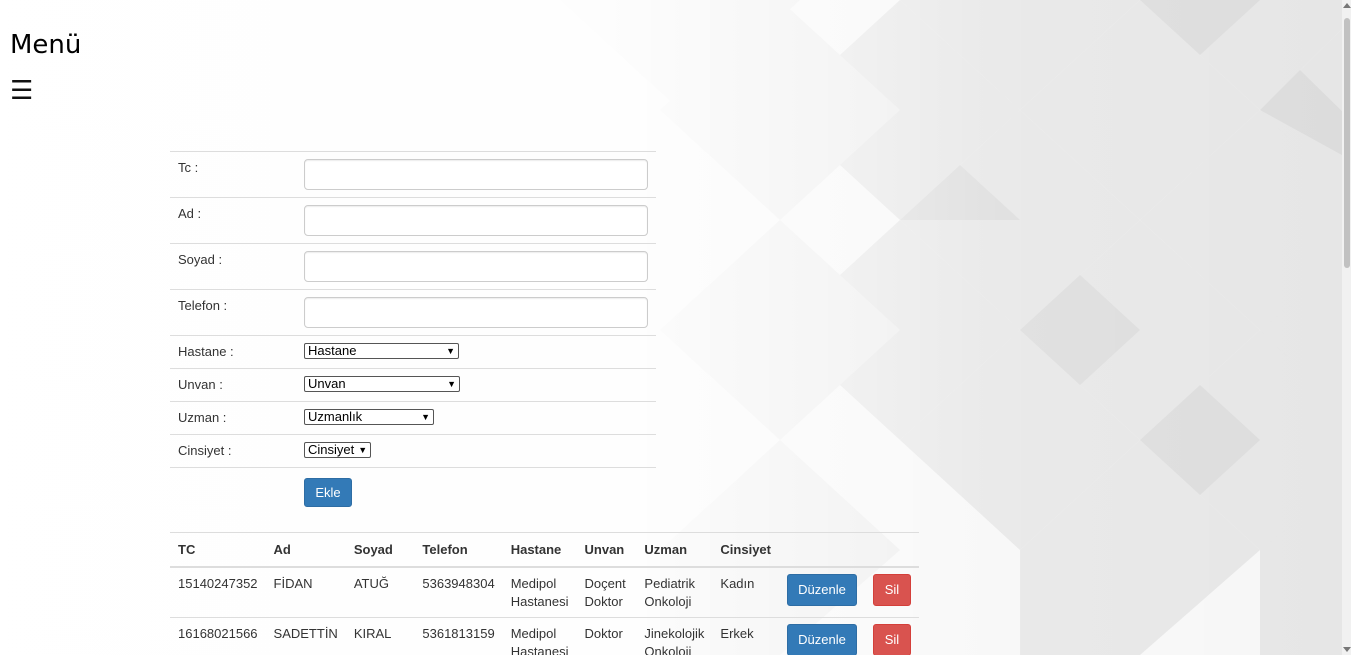 The height and width of the screenshot is (655, 1351). Describe the element at coordinates (21, 90) in the screenshot. I see `hamburger-menu-icon: ☰` at that location.